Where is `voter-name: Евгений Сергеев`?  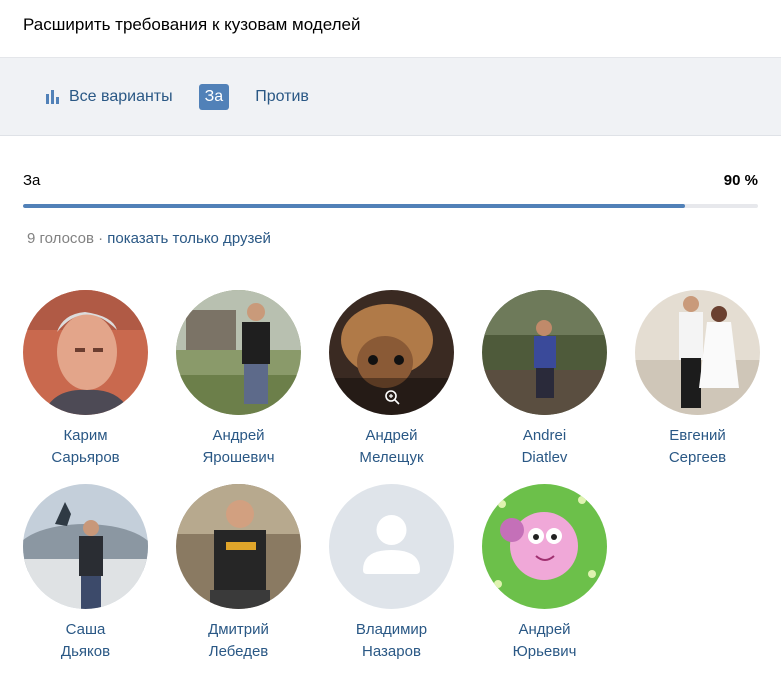 voter-name: Евгений Сергеев is located at coordinates (697, 447).